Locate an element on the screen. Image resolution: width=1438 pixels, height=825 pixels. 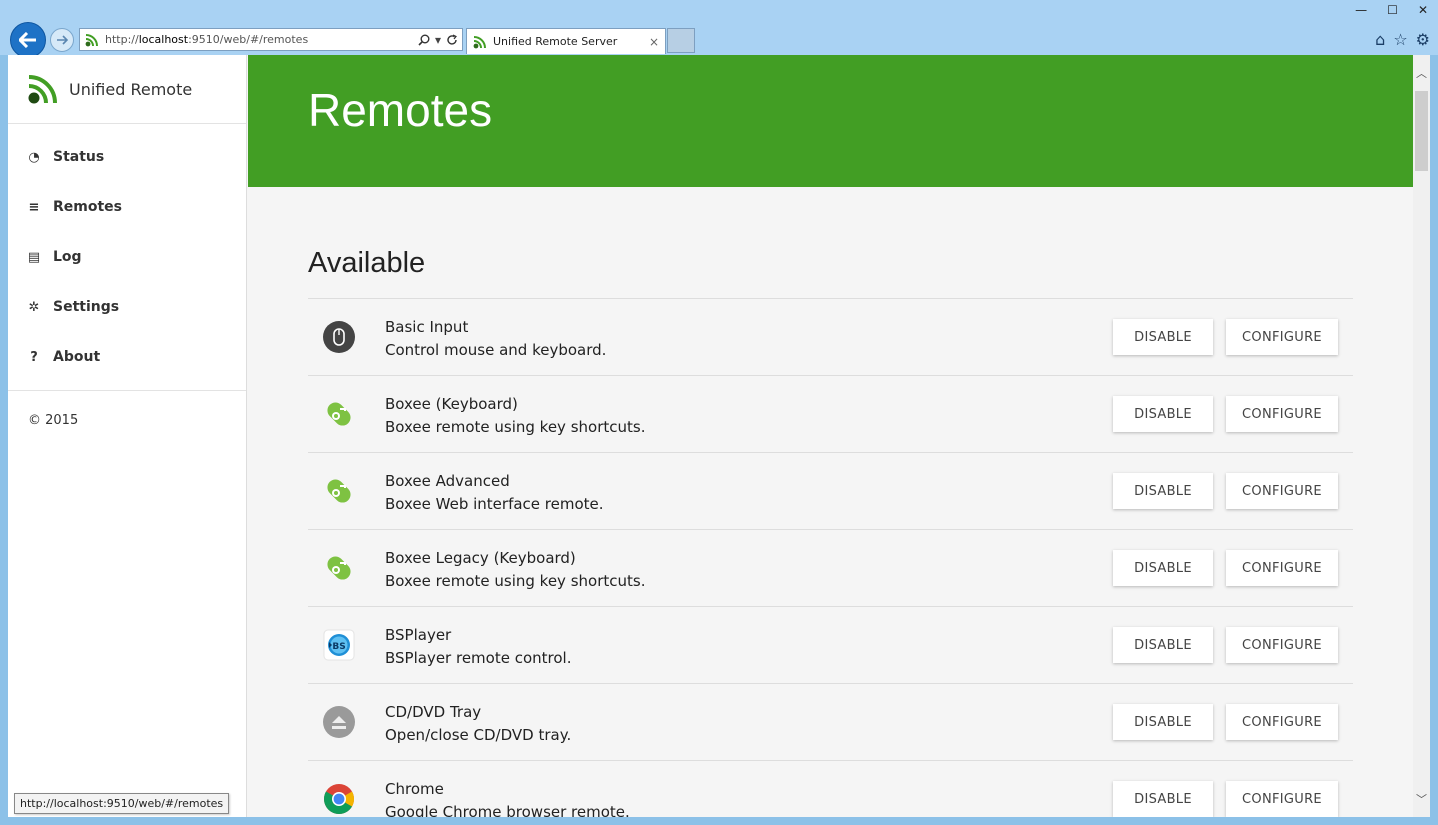
tab-favicon-icon is located at coordinates (479, 41).